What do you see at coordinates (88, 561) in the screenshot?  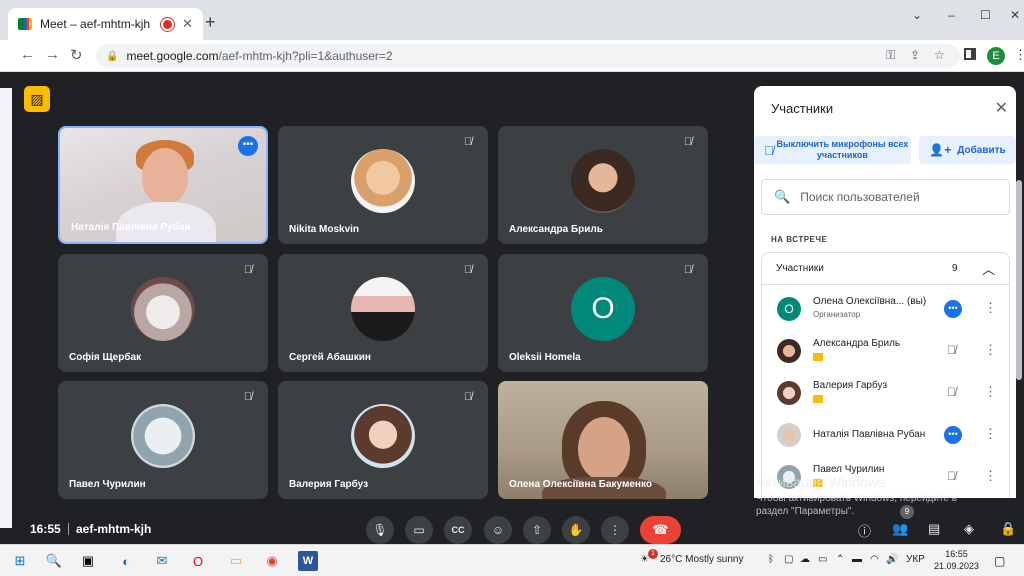 I see `task-view-icon: ▣` at bounding box center [88, 561].